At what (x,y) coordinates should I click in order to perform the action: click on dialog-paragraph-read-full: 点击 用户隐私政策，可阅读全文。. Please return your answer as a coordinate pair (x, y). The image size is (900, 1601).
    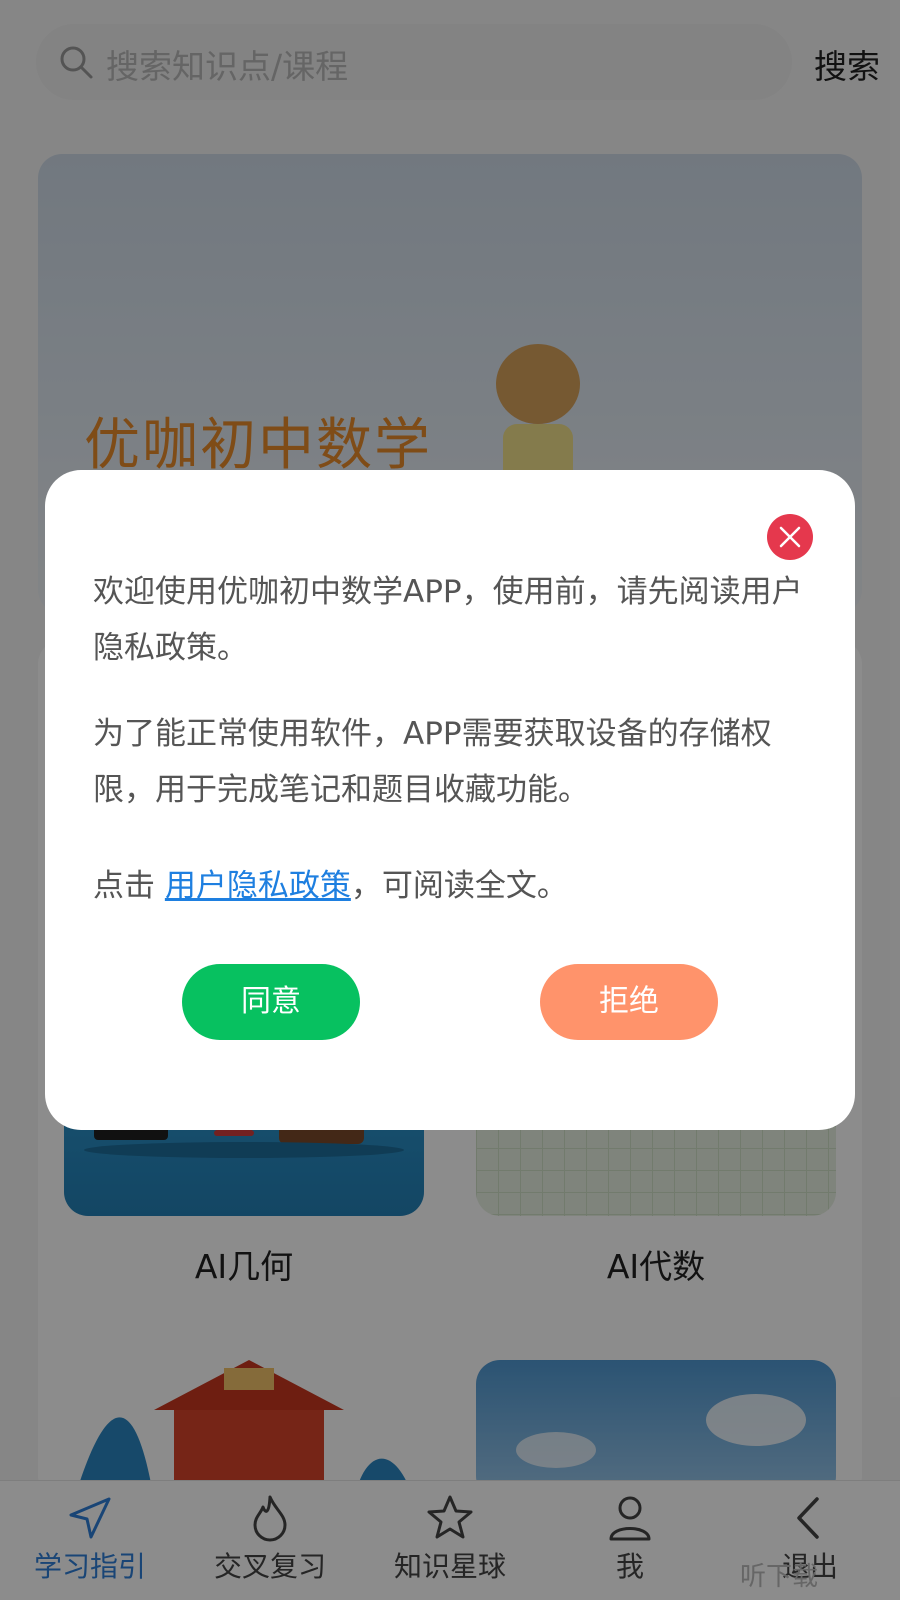
    Looking at the image, I should click on (451, 886).